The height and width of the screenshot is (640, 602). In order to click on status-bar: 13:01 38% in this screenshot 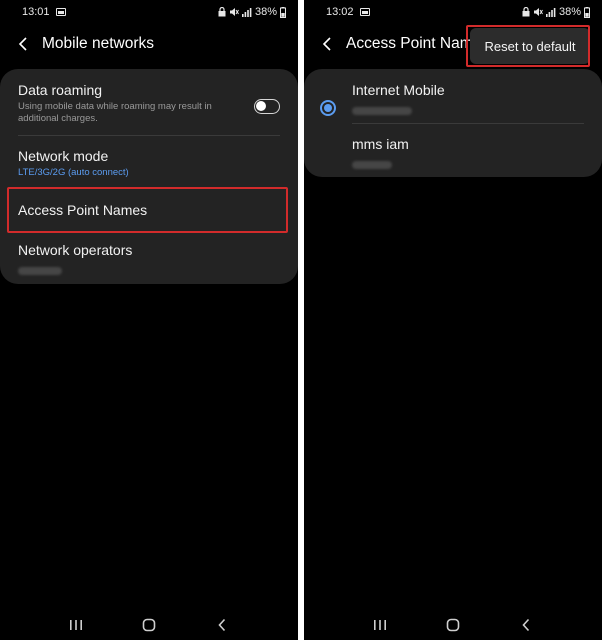, I will do `click(149, 12)`.